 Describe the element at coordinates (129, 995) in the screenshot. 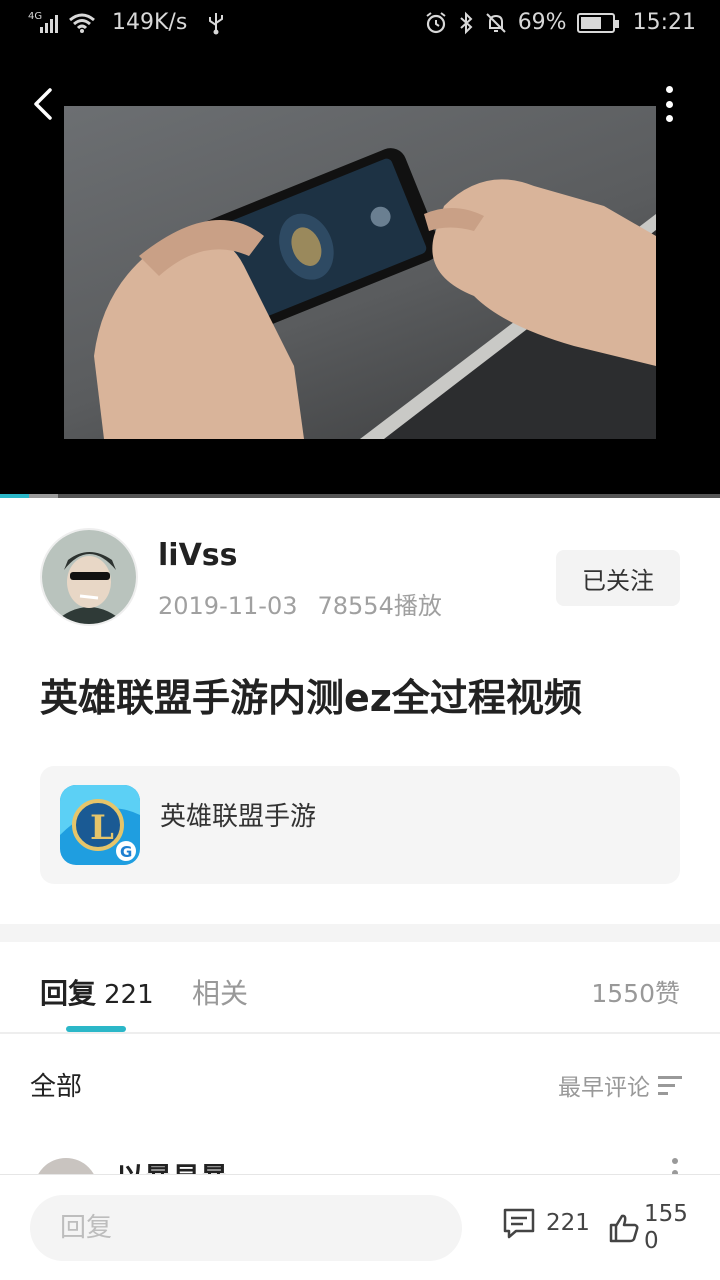

I see `tab-replies-count: 221` at that location.